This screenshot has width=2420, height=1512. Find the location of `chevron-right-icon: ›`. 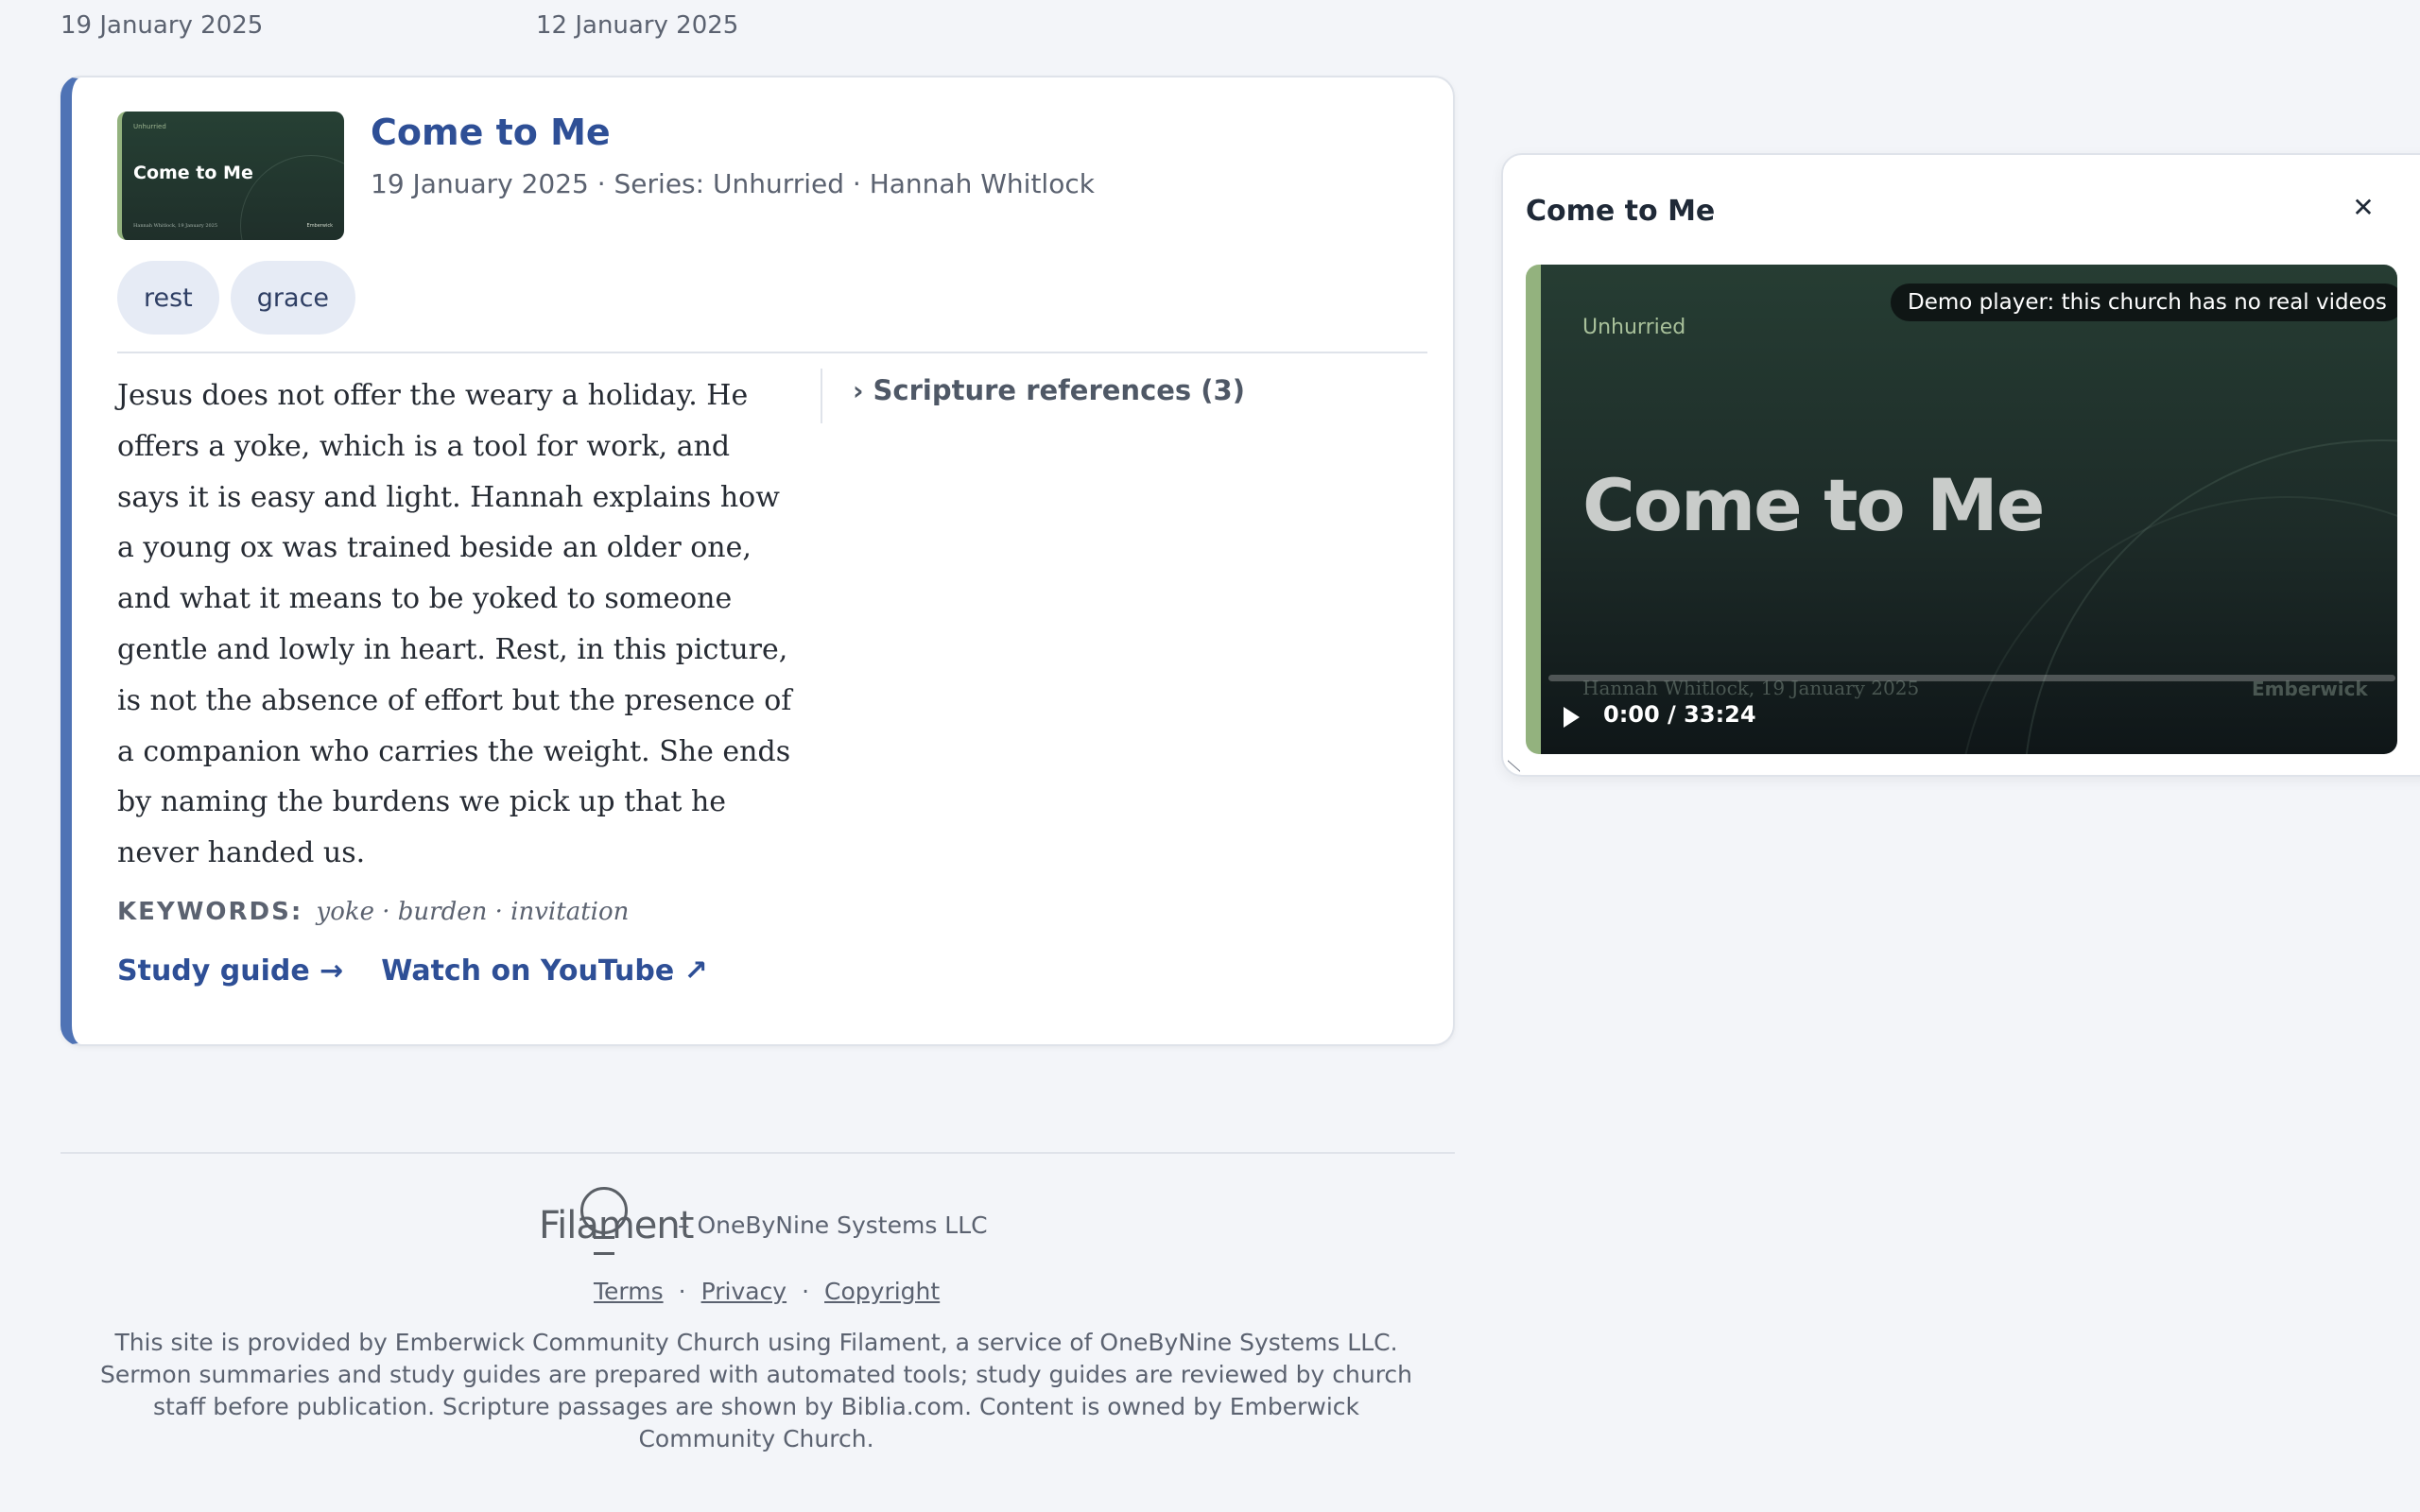

chevron-right-icon: › is located at coordinates (858, 390).